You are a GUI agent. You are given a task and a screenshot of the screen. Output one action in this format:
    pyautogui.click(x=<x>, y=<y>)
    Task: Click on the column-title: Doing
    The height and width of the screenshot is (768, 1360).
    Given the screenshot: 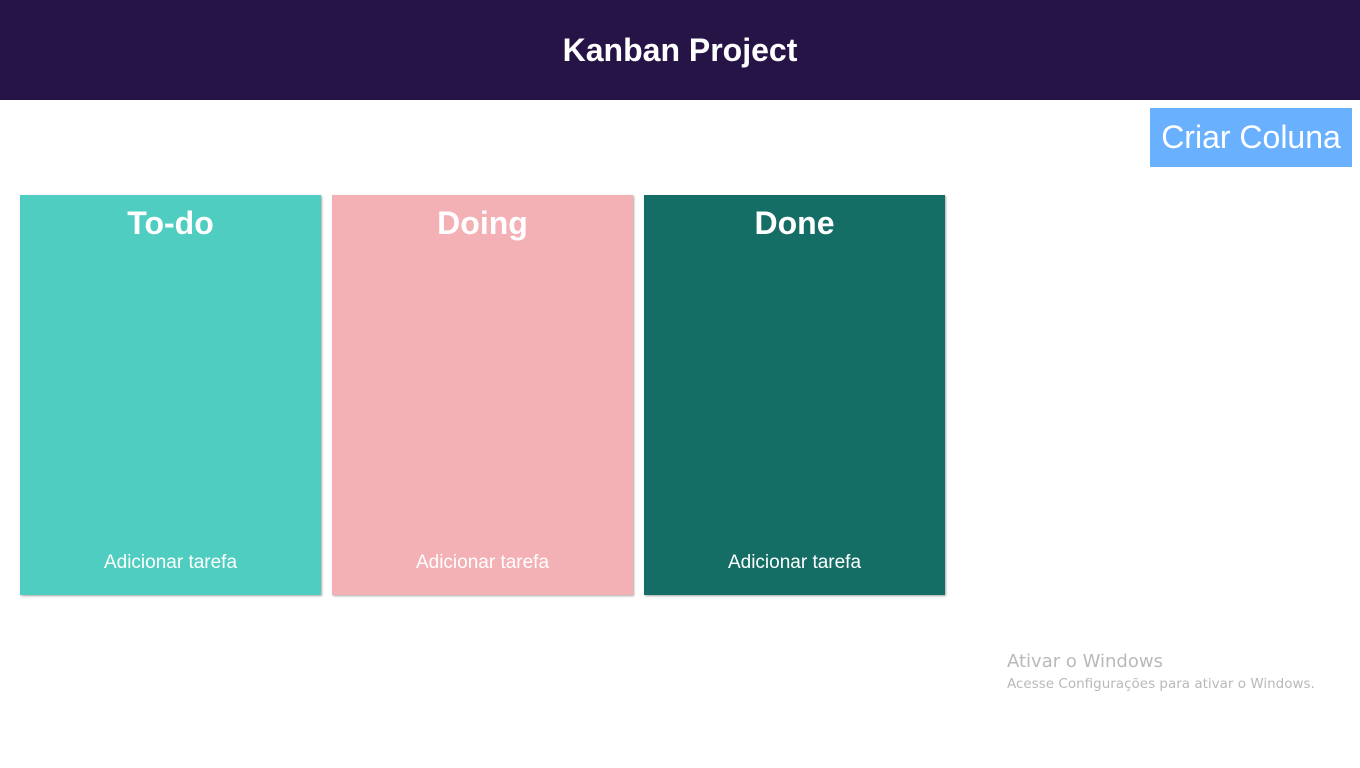 What is the action you would take?
    pyautogui.click(x=482, y=223)
    